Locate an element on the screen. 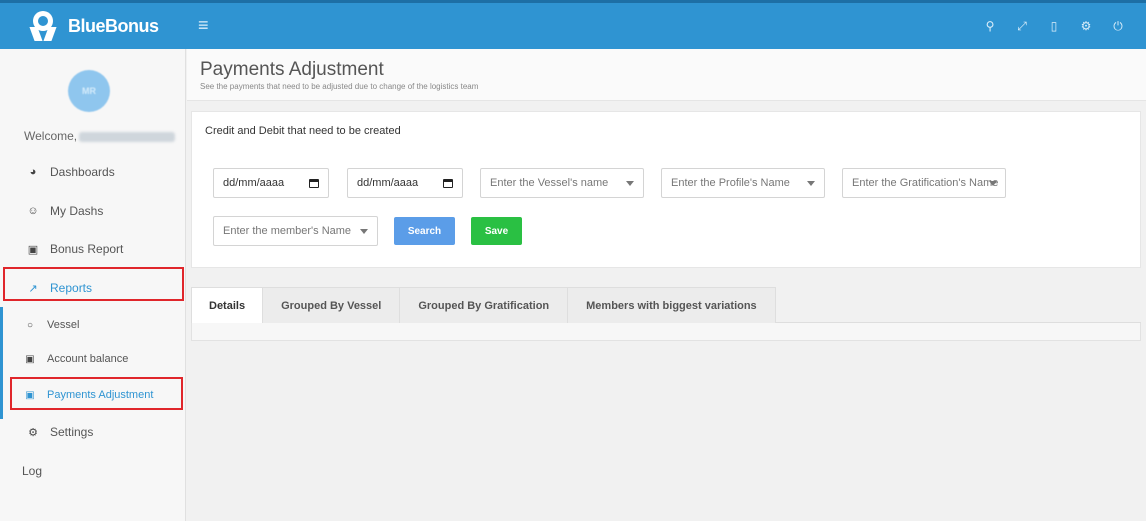  welcome-label: Welcome, is located at coordinates (51, 136).